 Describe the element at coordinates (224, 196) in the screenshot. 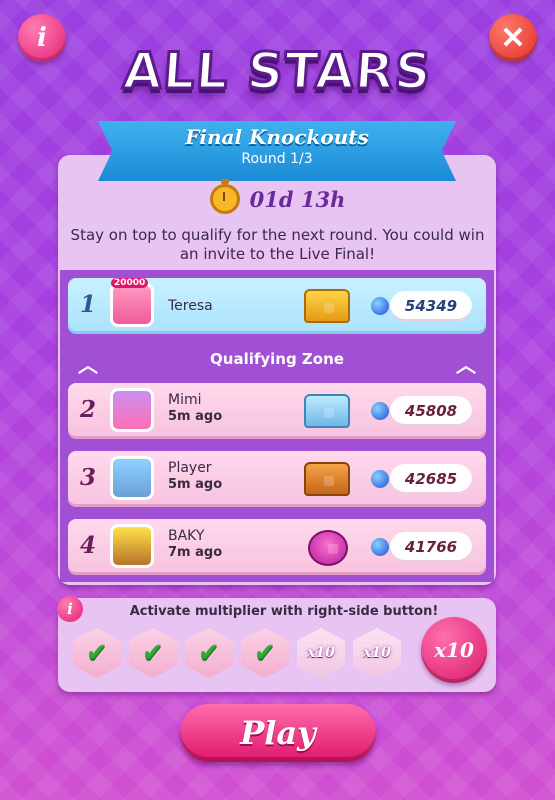

I see `stopwatch-icon` at that location.